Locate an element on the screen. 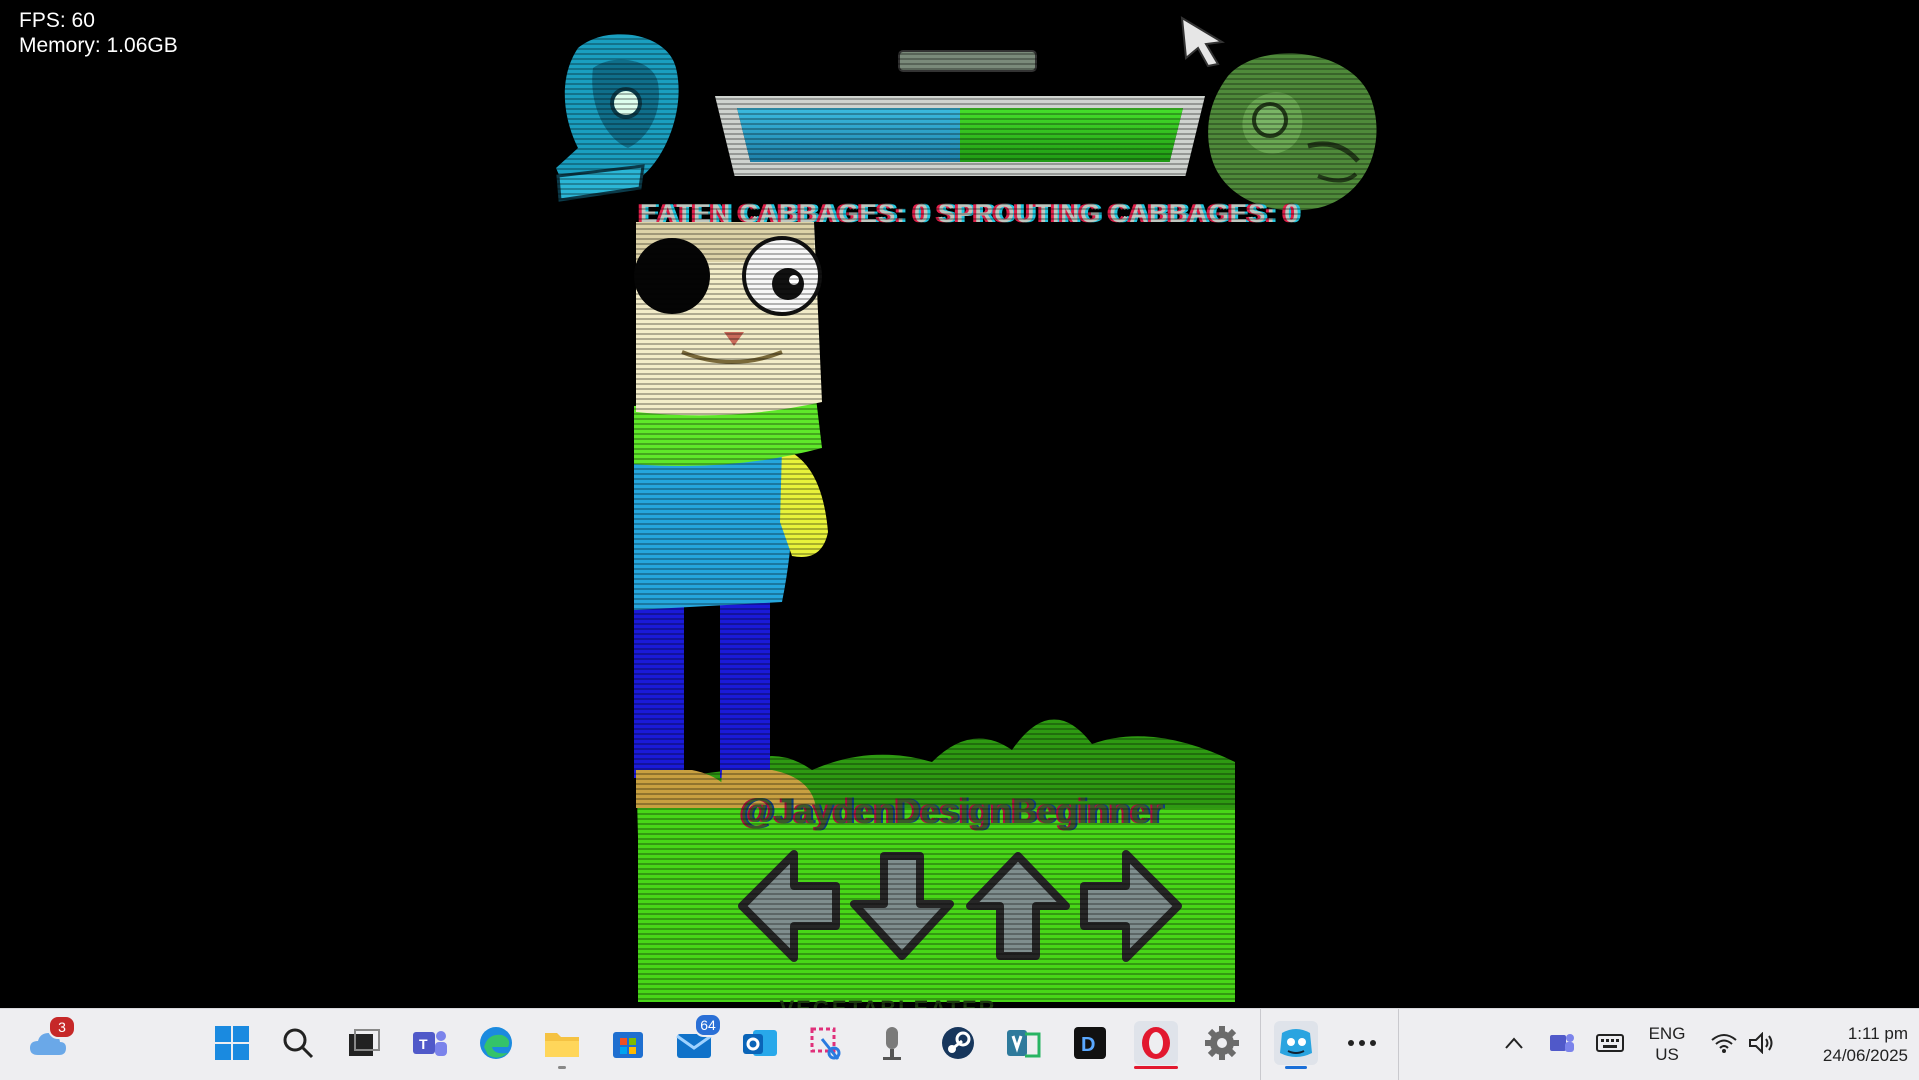 The image size is (1919, 1080). teams-tray-button is located at coordinates (1562, 1043).